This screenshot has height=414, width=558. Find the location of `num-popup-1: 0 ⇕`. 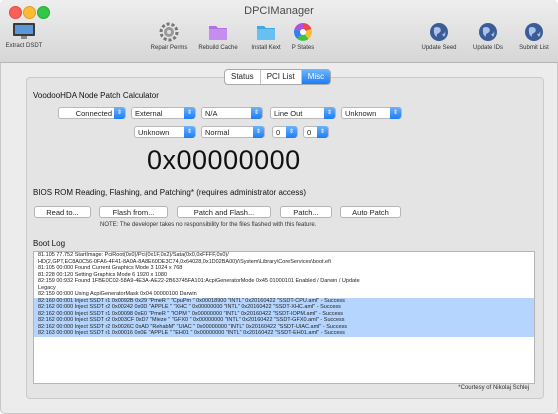

num-popup-1: 0 ⇕ is located at coordinates (285, 132).